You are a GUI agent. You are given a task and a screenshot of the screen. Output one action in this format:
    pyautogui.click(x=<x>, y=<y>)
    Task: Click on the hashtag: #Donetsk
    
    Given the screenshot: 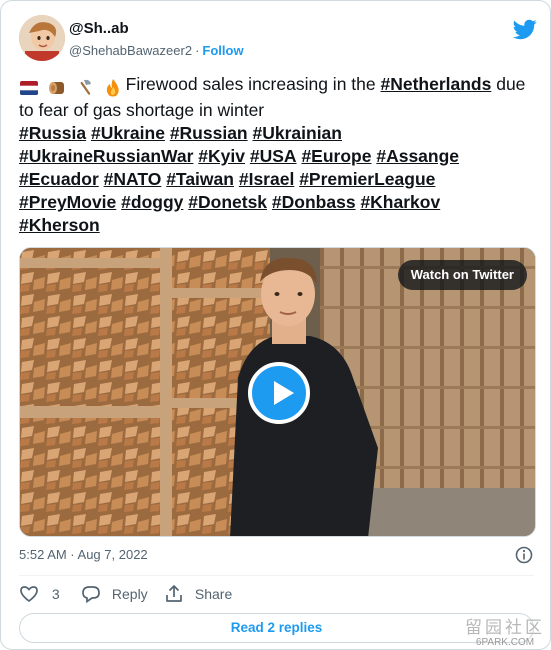 What is the action you would take?
    pyautogui.click(x=227, y=202)
    